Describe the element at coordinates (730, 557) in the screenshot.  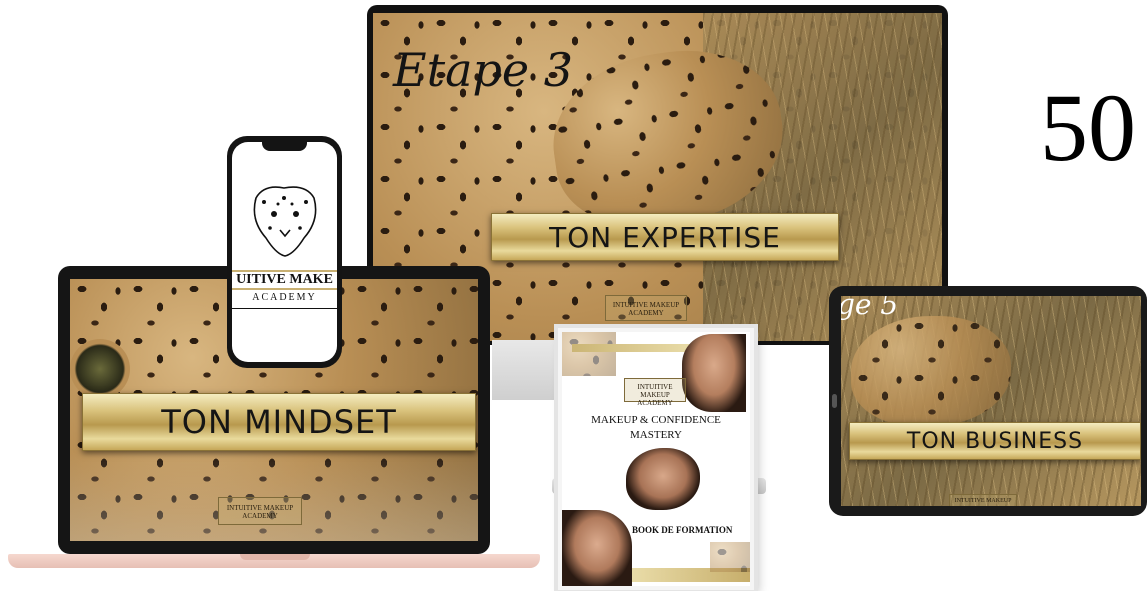
I see `book-corner-pattern-bottom` at that location.